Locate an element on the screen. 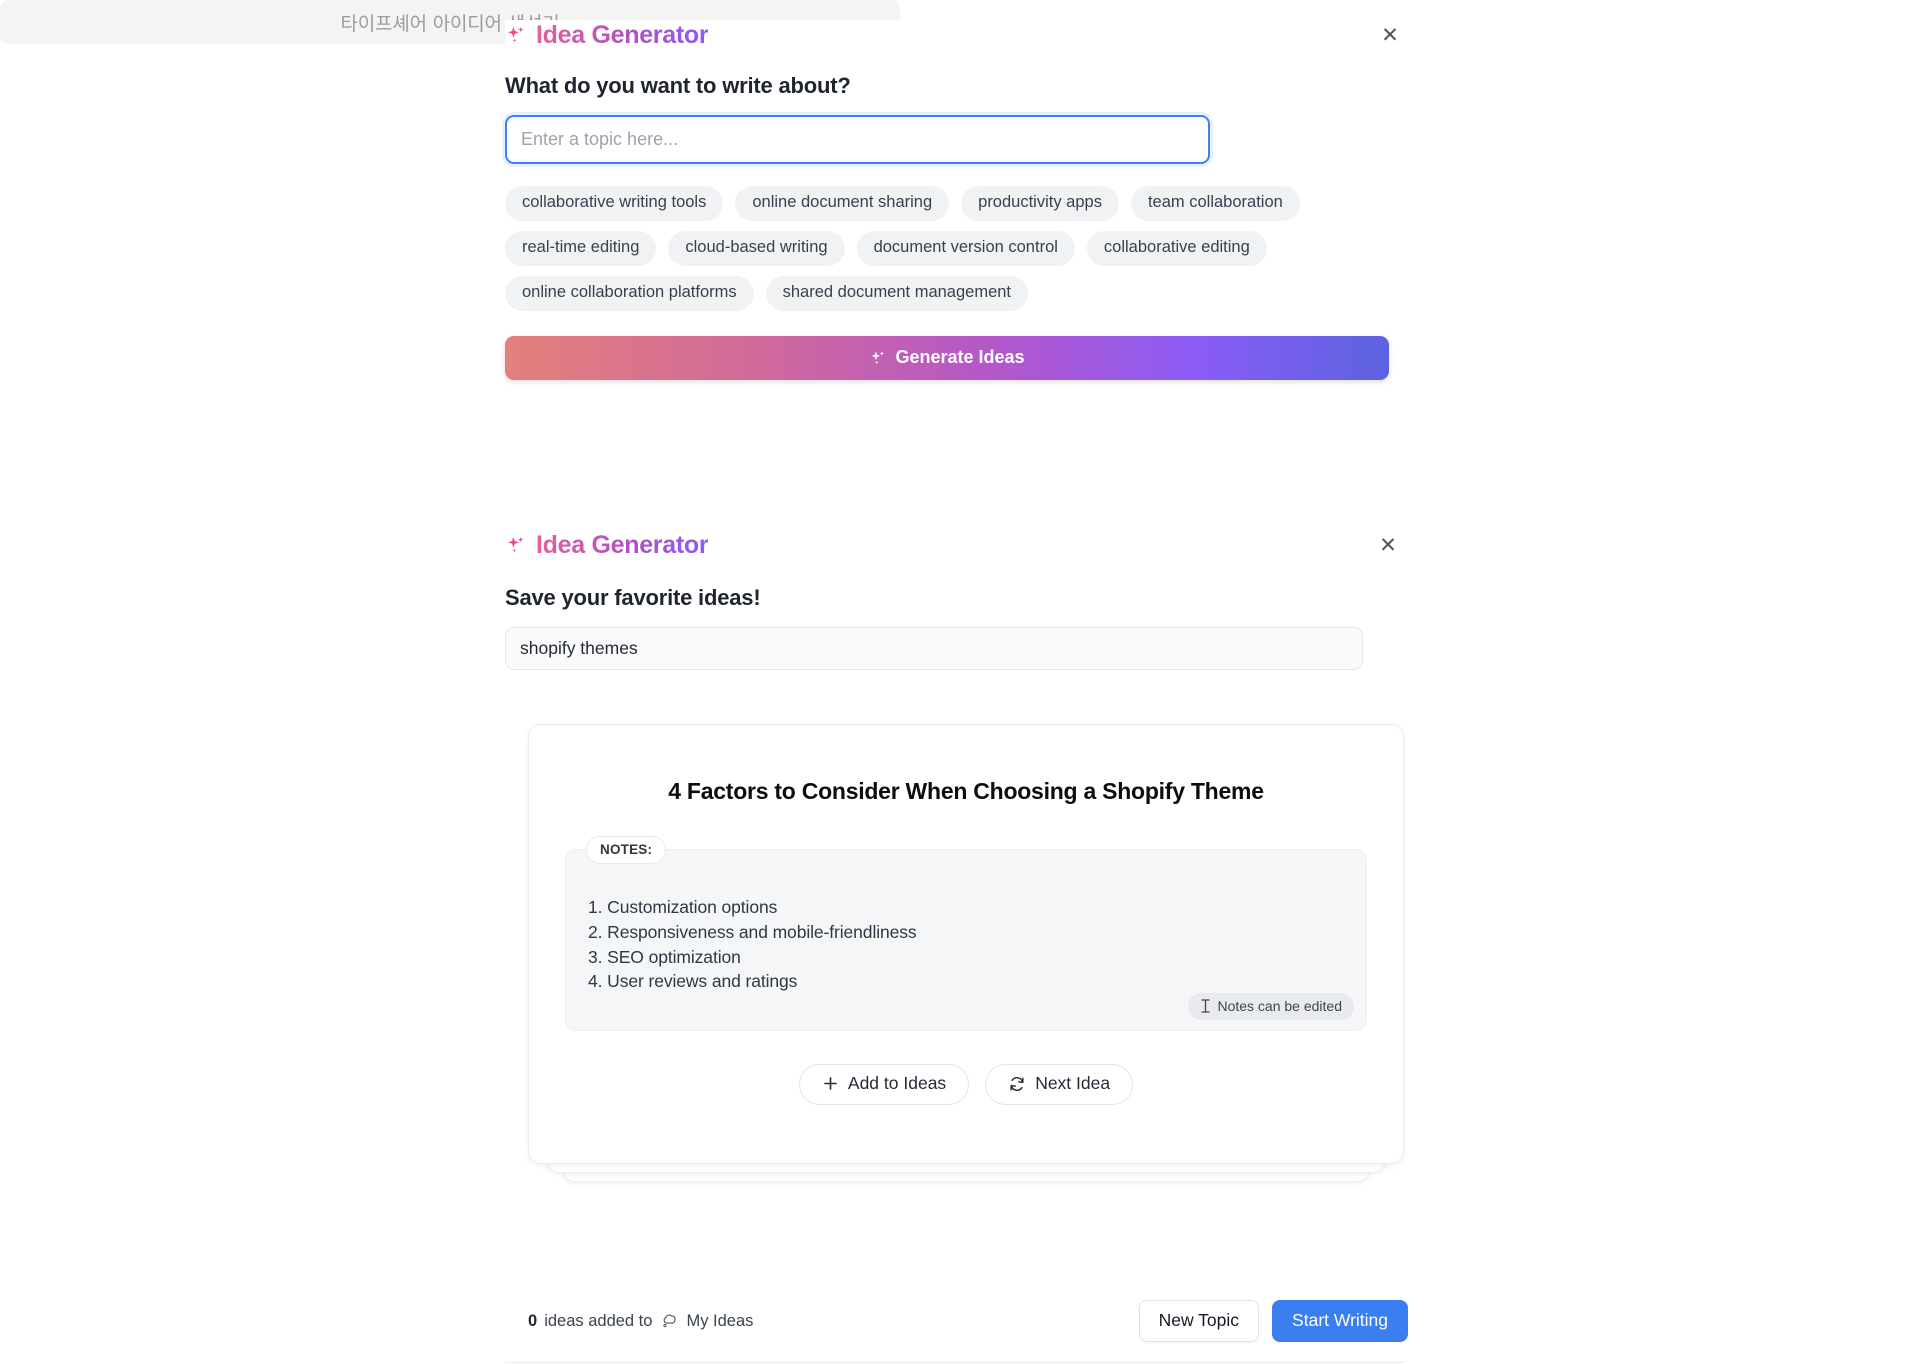  panel-bottom-brand: Idea Generator is located at coordinates (607, 544).